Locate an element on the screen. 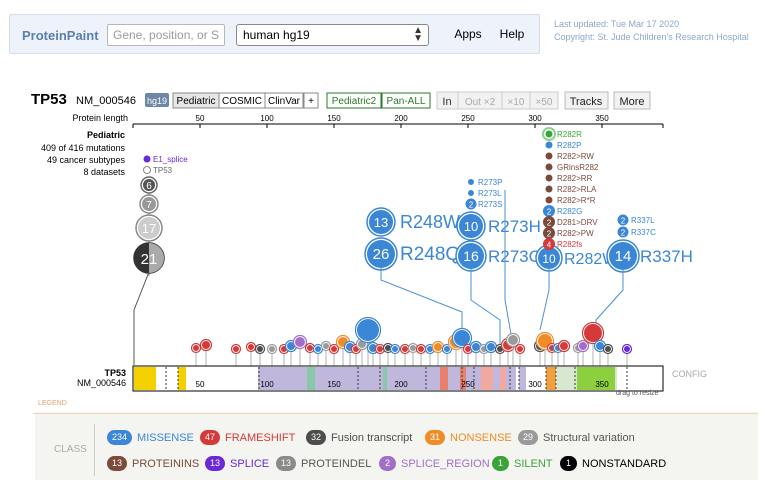 This screenshot has width=780, height=480. source-toggle-pediatric: Pediatric is located at coordinates (196, 100).